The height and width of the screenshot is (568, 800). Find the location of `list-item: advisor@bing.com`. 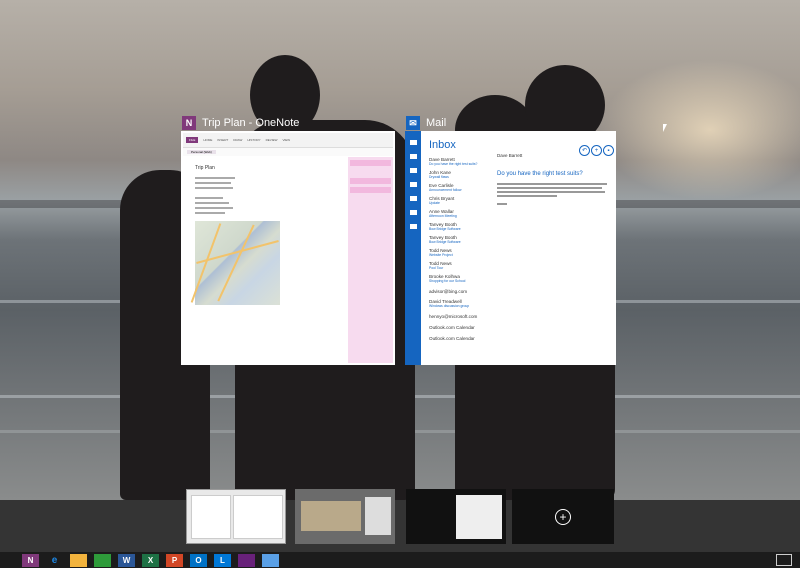

list-item: advisor@bing.com is located at coordinates (448, 291).